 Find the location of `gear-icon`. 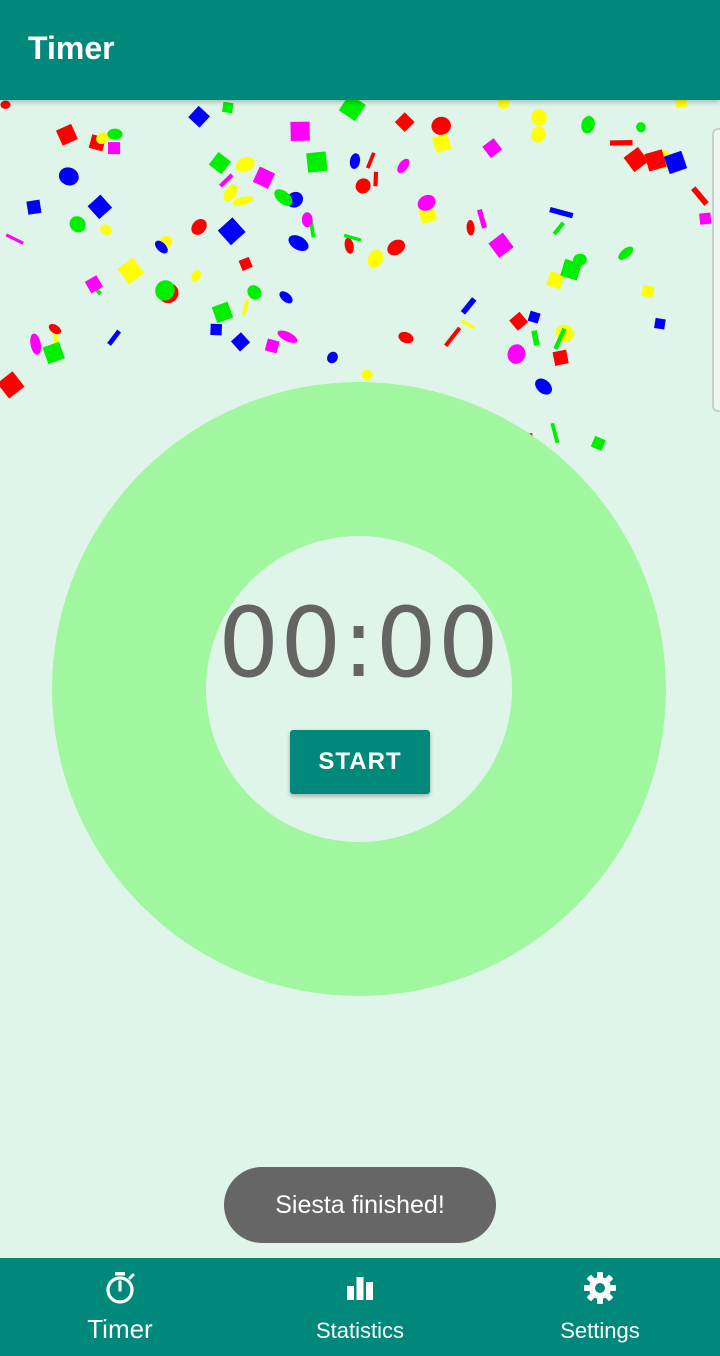

gear-icon is located at coordinates (600, 1288).